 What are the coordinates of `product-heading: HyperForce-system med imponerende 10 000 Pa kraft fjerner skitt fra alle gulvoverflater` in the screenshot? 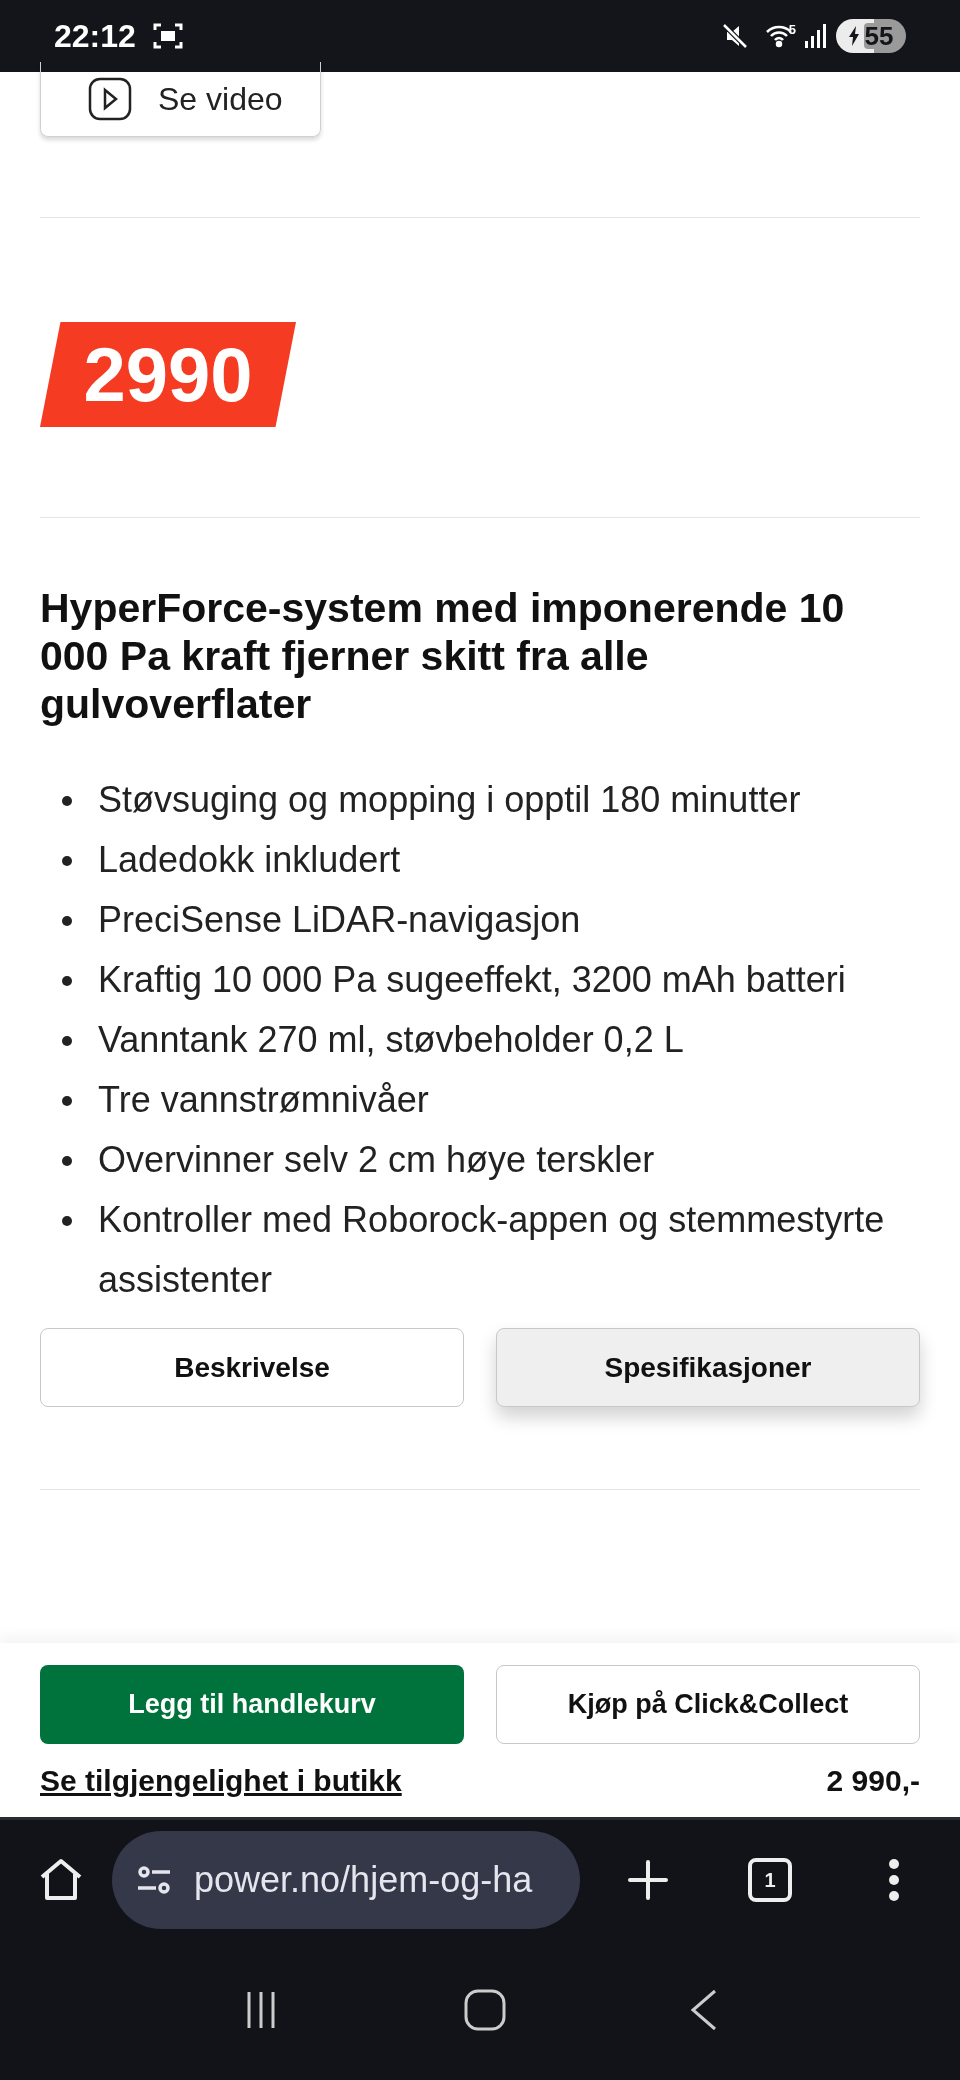 It's located at (443, 656).